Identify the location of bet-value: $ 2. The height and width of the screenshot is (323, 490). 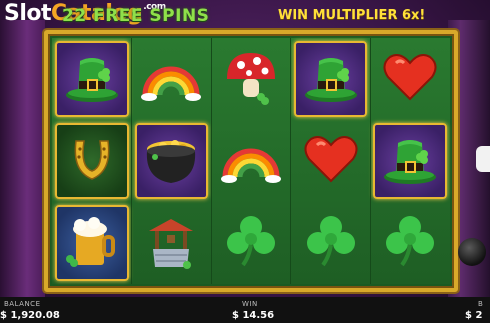
(474, 315).